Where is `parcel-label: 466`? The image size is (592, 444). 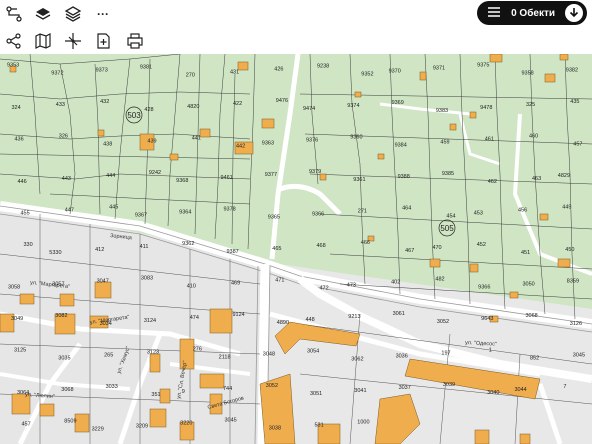 parcel-label: 466 is located at coordinates (365, 243).